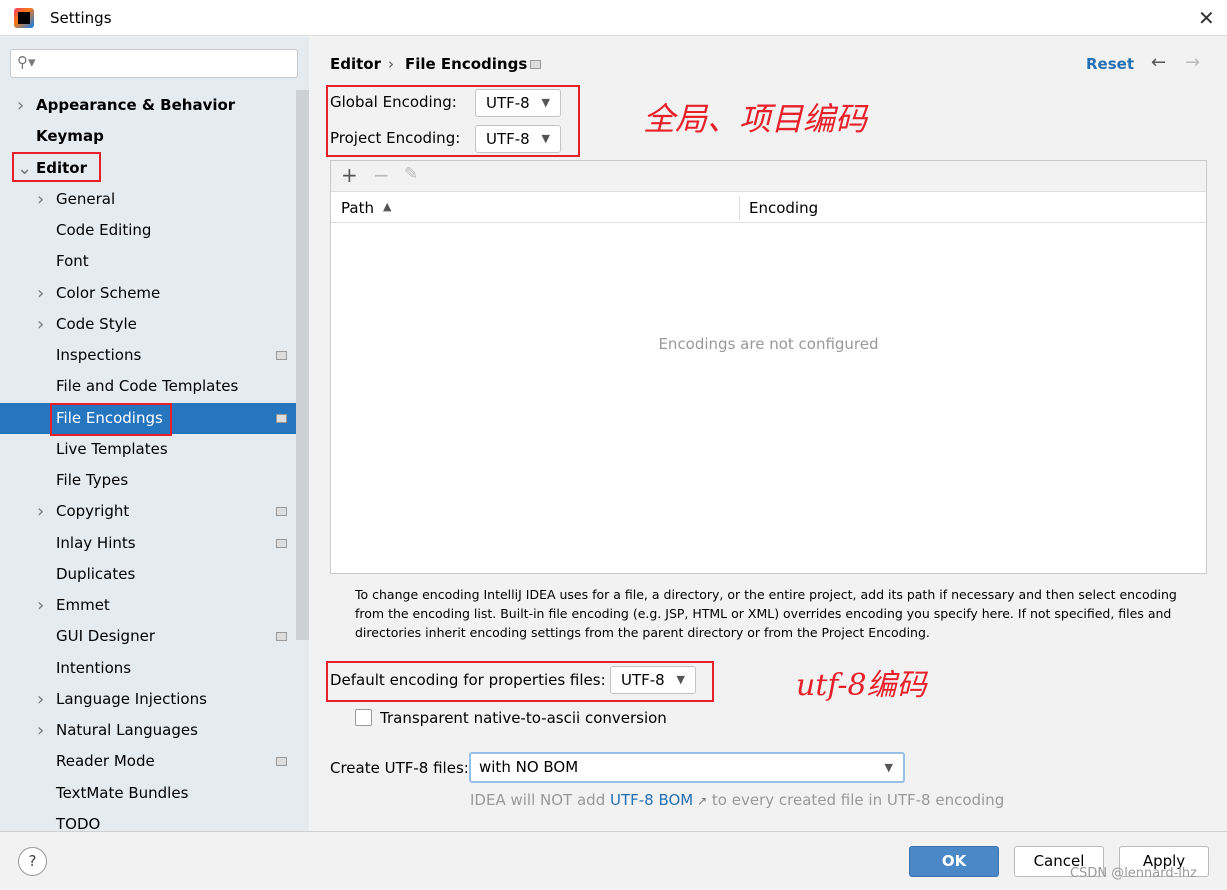  What do you see at coordinates (105, 761) in the screenshot?
I see `sidebar-item-label: Reader Mode` at bounding box center [105, 761].